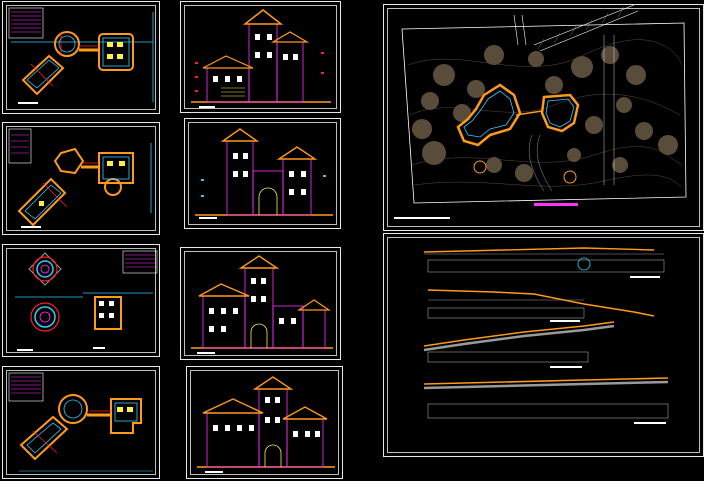 The width and height of the screenshot is (704, 481). I want to click on terrain-sections-drawing, so click(546, 335).